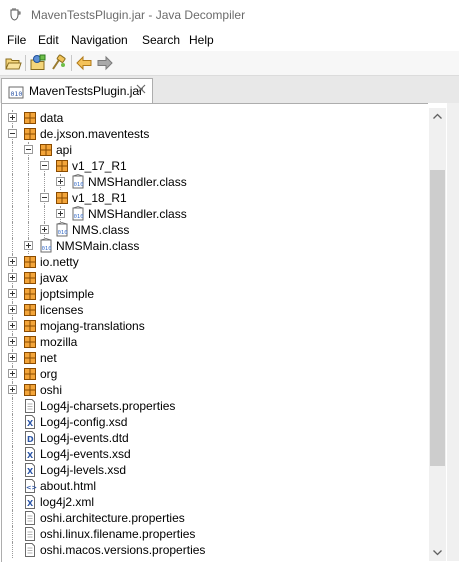 Image resolution: width=459 pixels, height=562 pixels. What do you see at coordinates (15, 14) in the screenshot?
I see `app-icon` at bounding box center [15, 14].